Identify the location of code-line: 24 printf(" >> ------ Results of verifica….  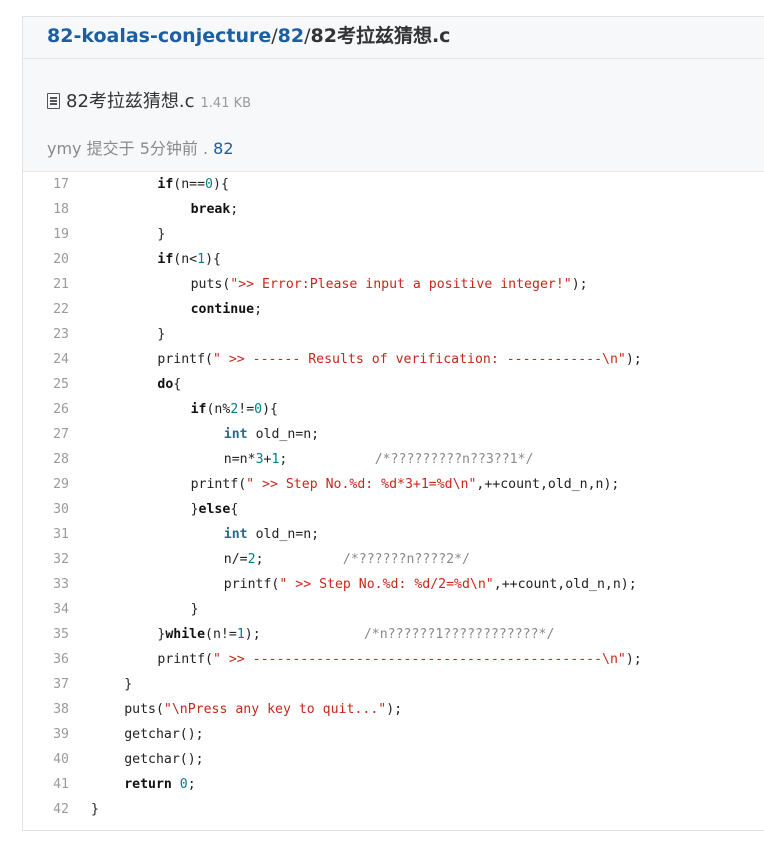
(393, 359).